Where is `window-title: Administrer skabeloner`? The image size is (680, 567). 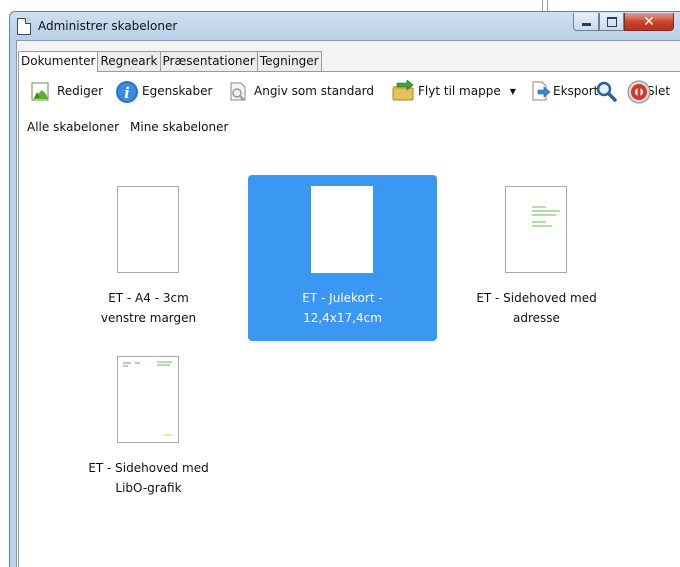 window-title: Administrer skabeloner is located at coordinates (108, 26).